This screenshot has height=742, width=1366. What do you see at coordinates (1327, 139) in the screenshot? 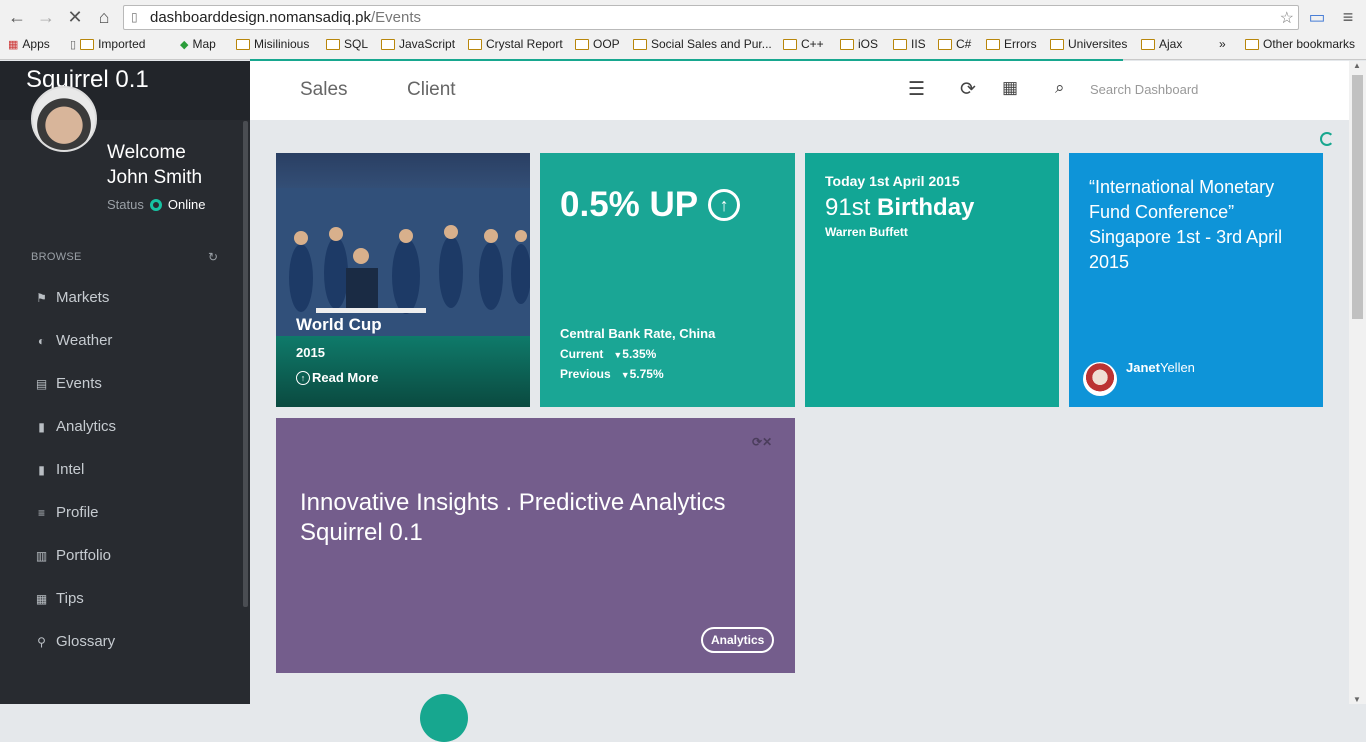
I see `loading-spinner-icon` at bounding box center [1327, 139].